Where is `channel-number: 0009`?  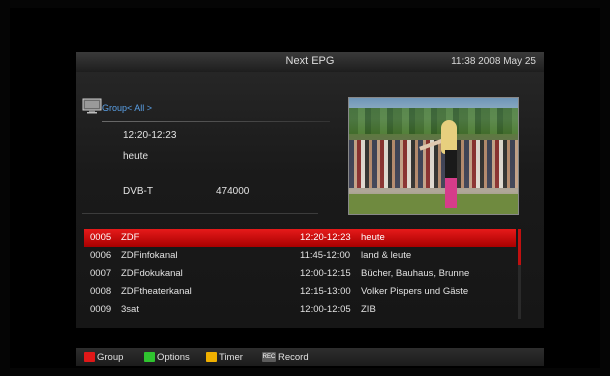 channel-number: 0009 is located at coordinates (101, 309).